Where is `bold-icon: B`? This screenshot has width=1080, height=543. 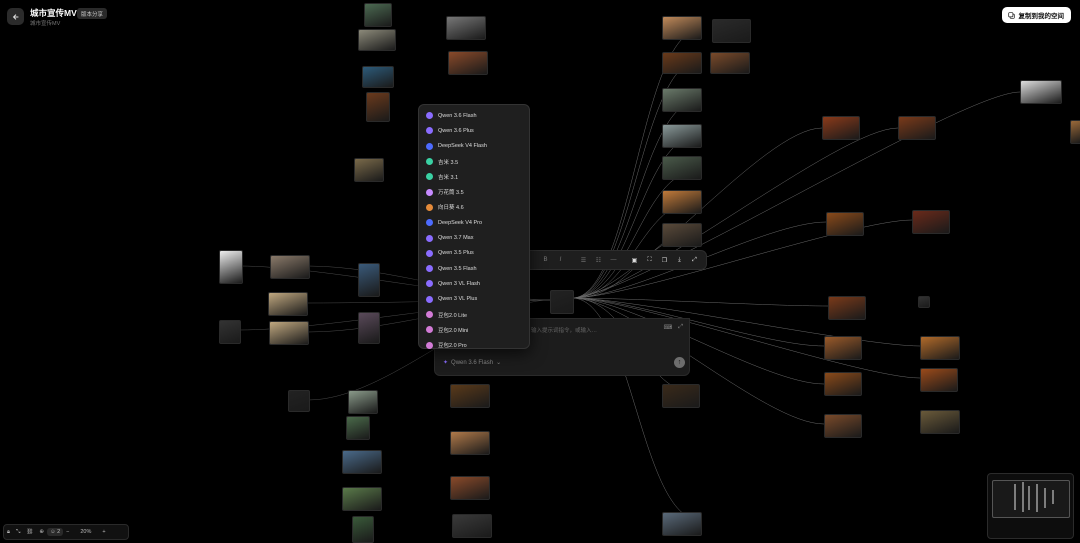
bold-icon: B is located at coordinates (545, 260).